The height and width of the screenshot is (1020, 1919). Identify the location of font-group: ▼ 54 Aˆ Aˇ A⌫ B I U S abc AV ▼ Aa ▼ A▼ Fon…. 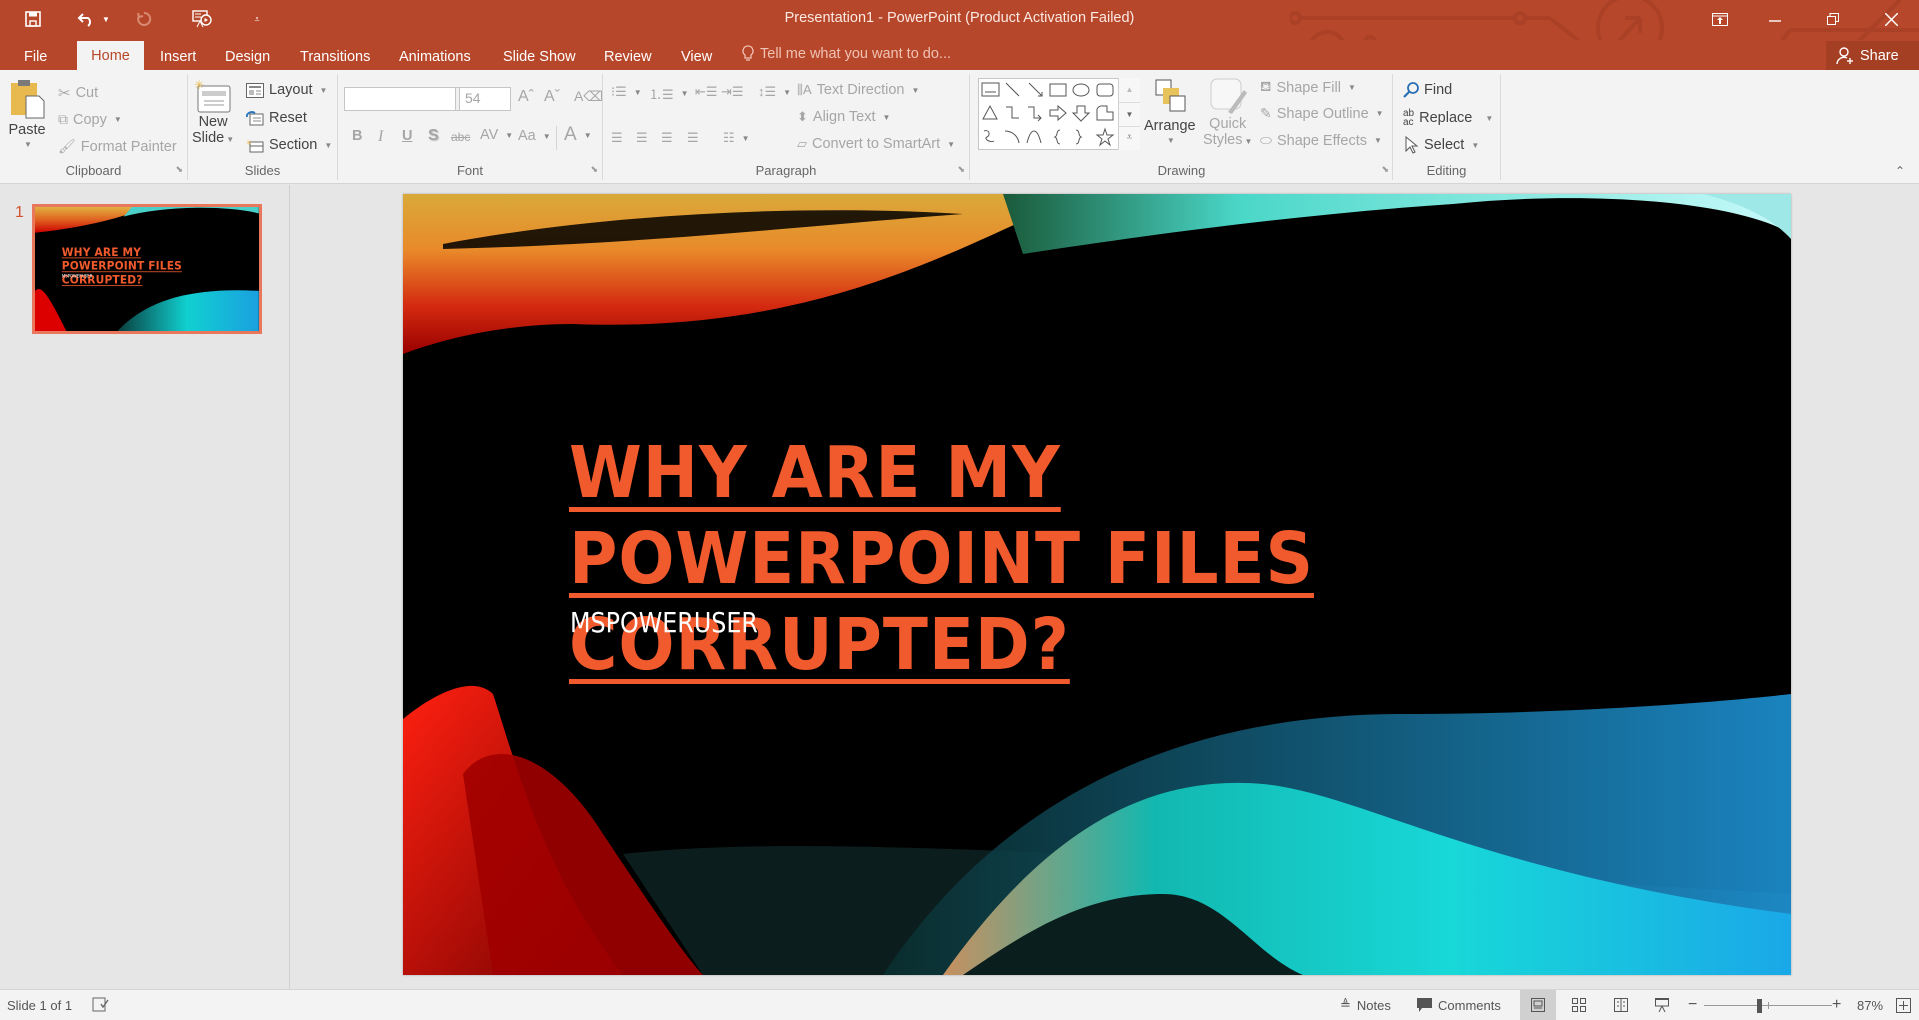
(470, 127).